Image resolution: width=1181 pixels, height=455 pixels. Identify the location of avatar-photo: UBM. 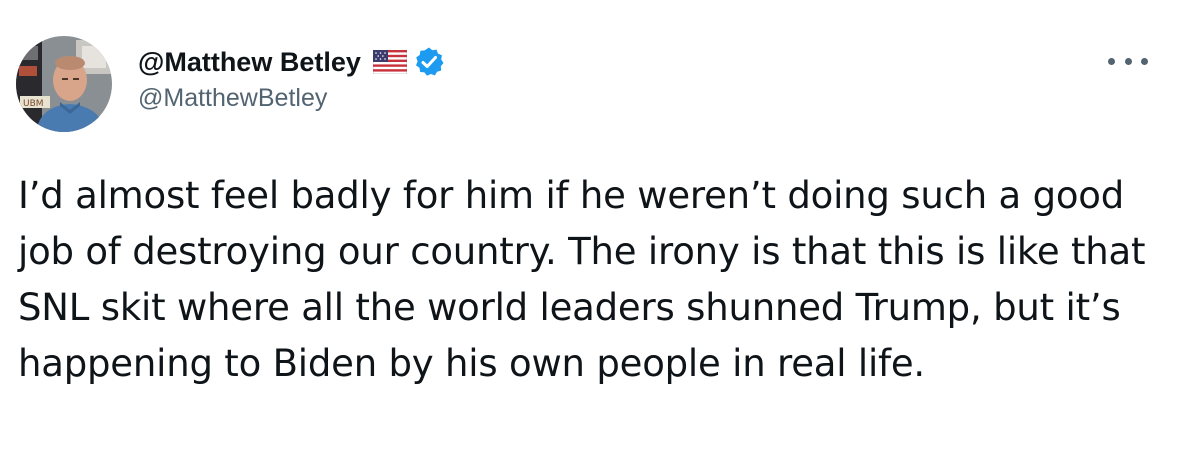
(64, 84).